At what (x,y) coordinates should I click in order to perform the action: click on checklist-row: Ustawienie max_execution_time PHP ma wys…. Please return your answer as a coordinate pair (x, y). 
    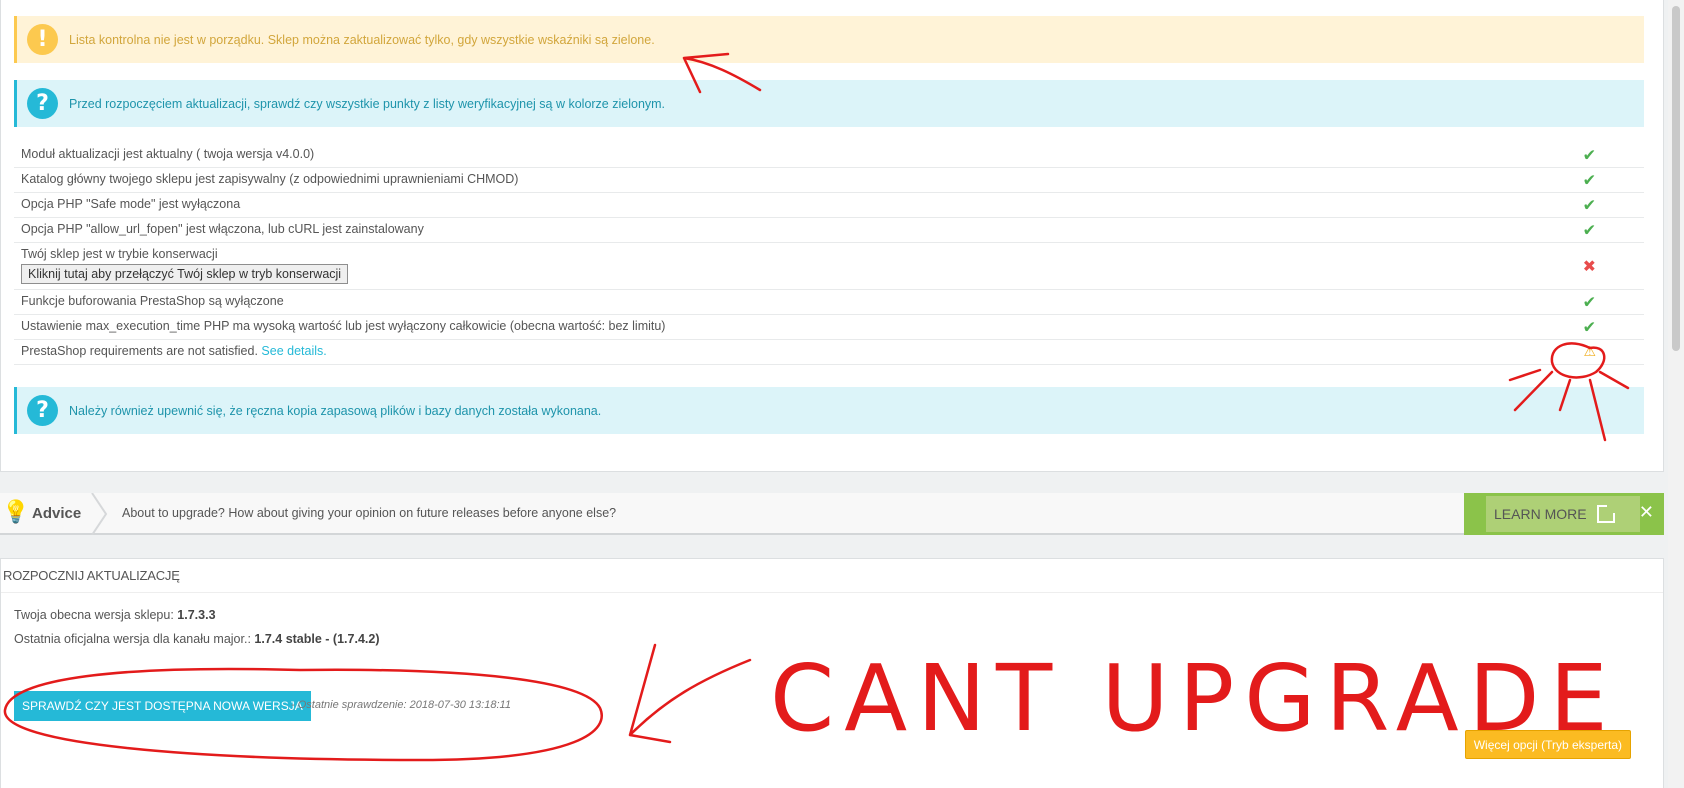
    Looking at the image, I should click on (829, 327).